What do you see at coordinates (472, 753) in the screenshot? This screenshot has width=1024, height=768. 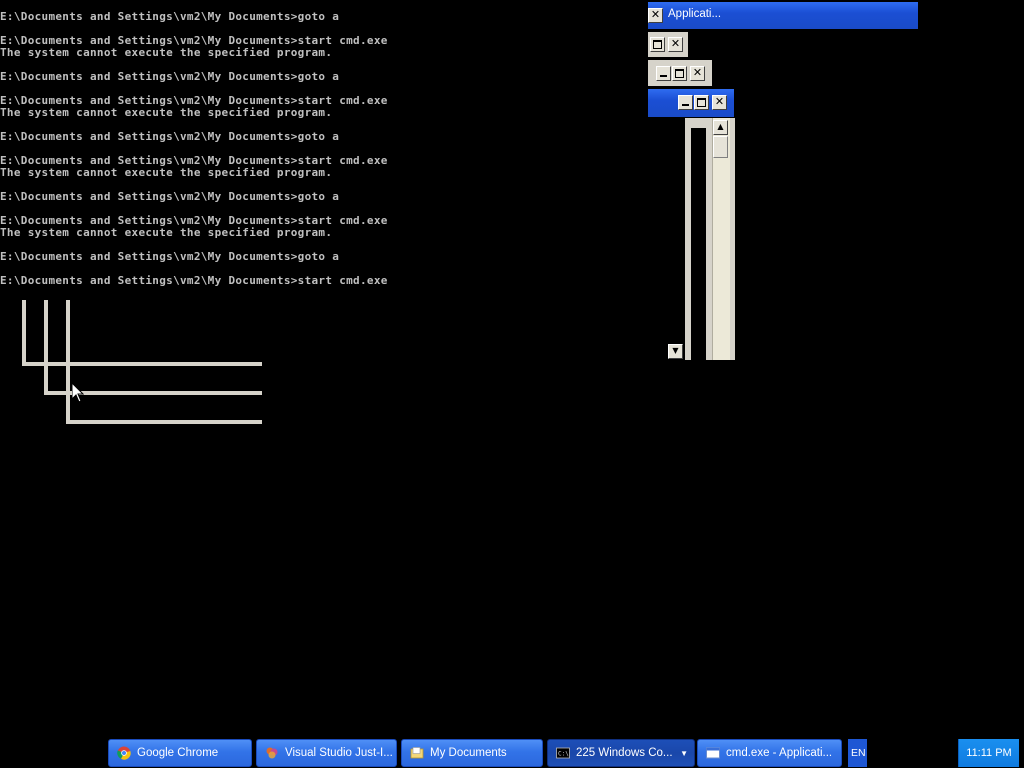 I see `taskbar-item-my-documents: My Documents` at bounding box center [472, 753].